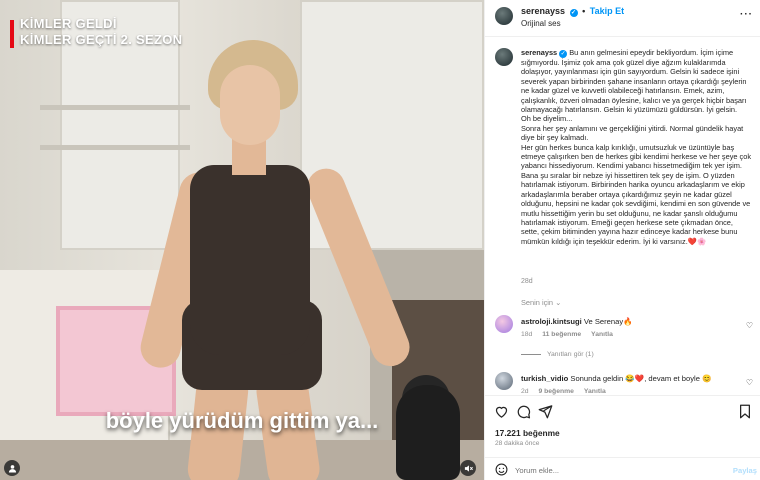 The image size is (760, 480). What do you see at coordinates (615, 470) in the screenshot?
I see `comment-input` at bounding box center [615, 470].